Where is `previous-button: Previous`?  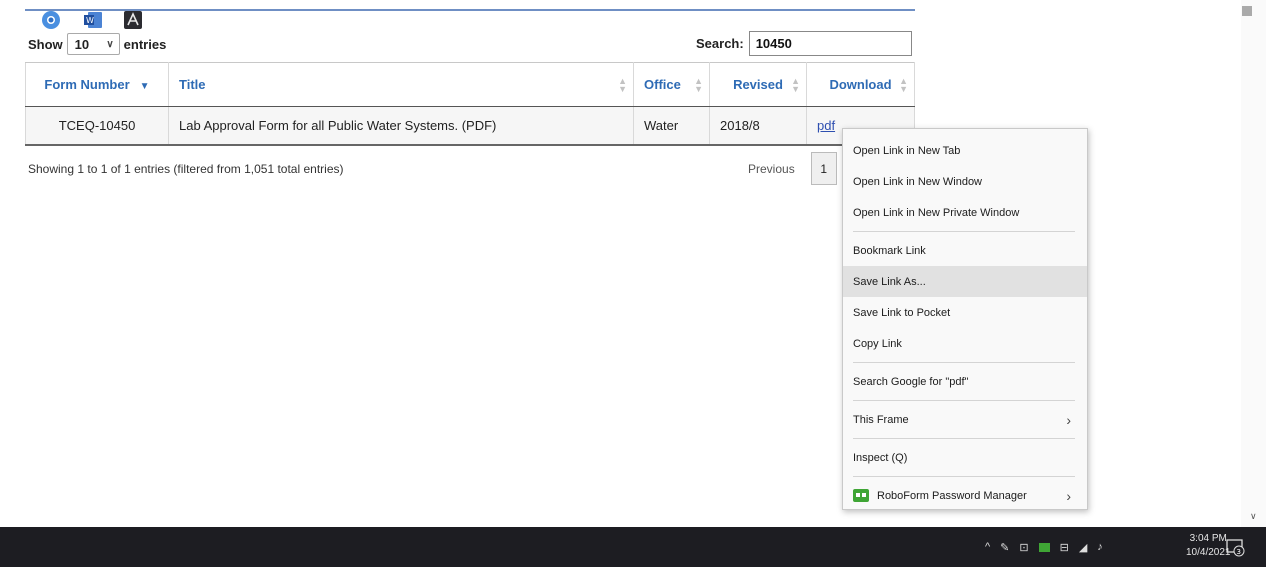 previous-button: Previous is located at coordinates (771, 169).